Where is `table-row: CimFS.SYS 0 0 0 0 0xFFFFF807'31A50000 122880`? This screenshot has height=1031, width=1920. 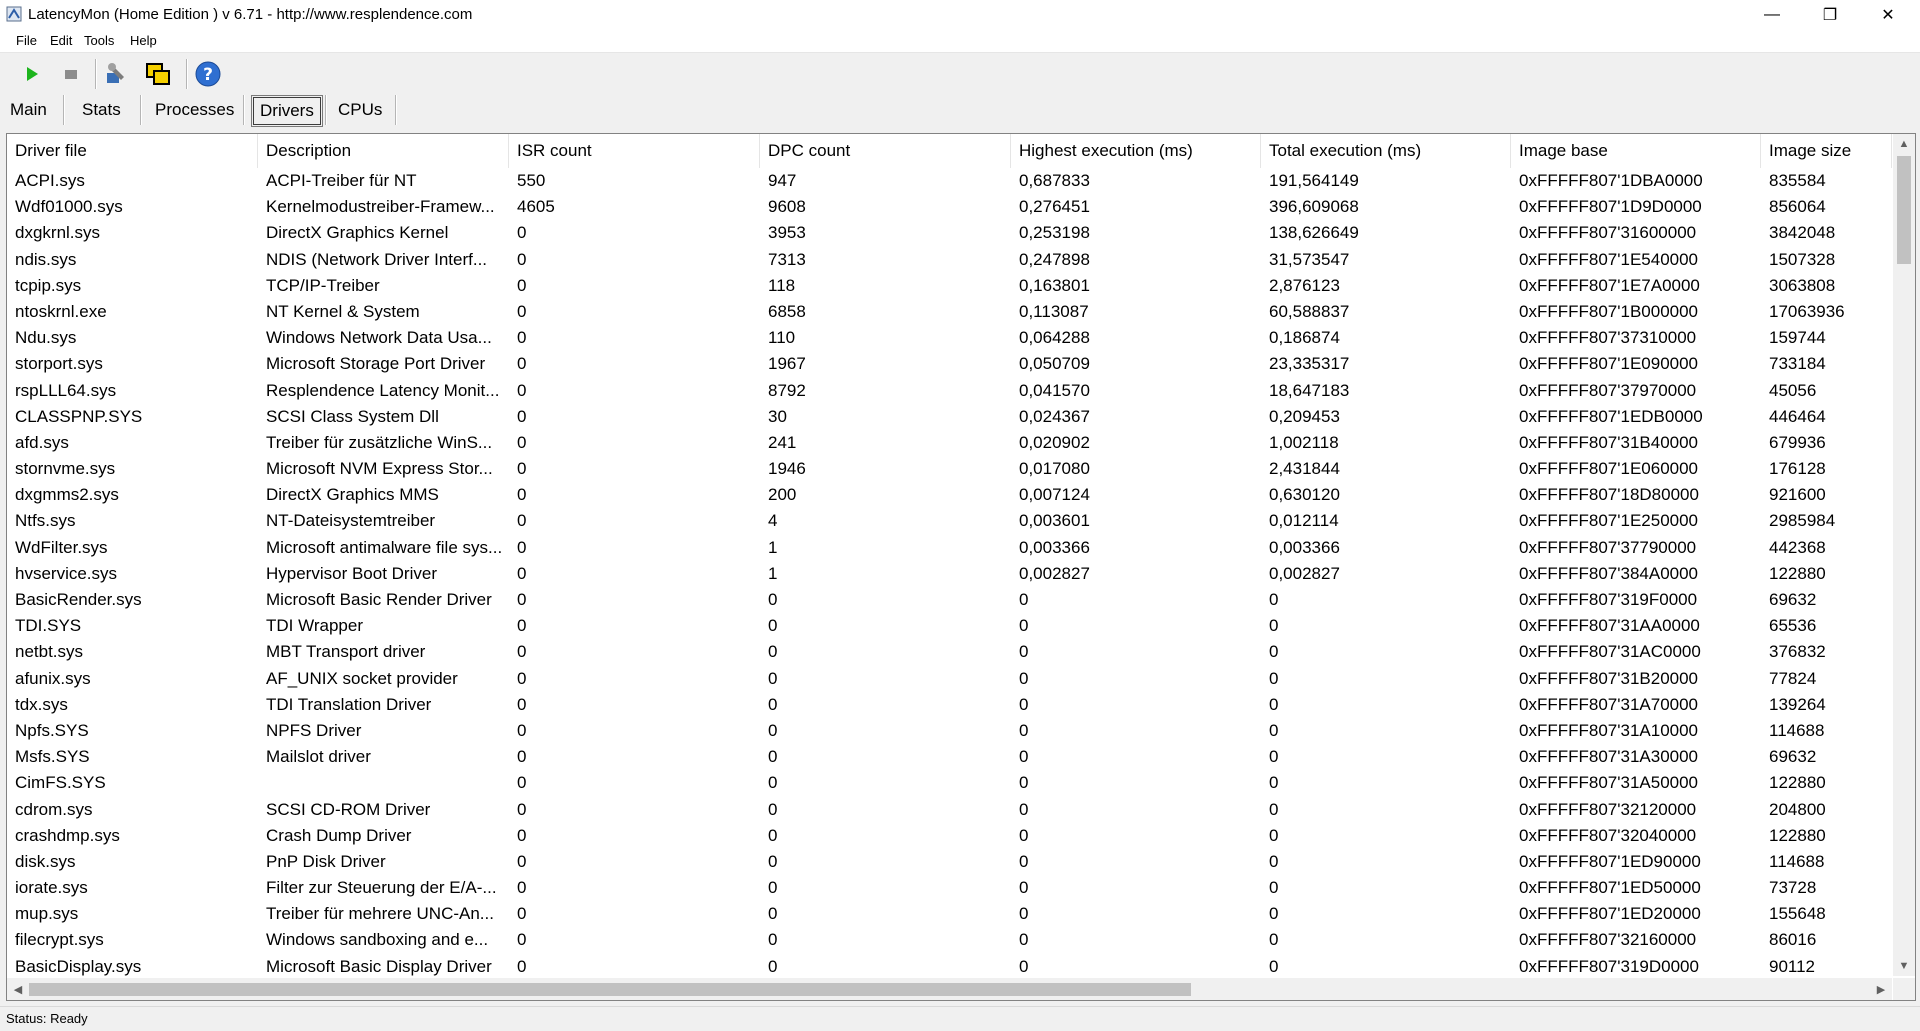 table-row: CimFS.SYS 0 0 0 0 0xFFFFF807'31A50000 122880 is located at coordinates (949, 783).